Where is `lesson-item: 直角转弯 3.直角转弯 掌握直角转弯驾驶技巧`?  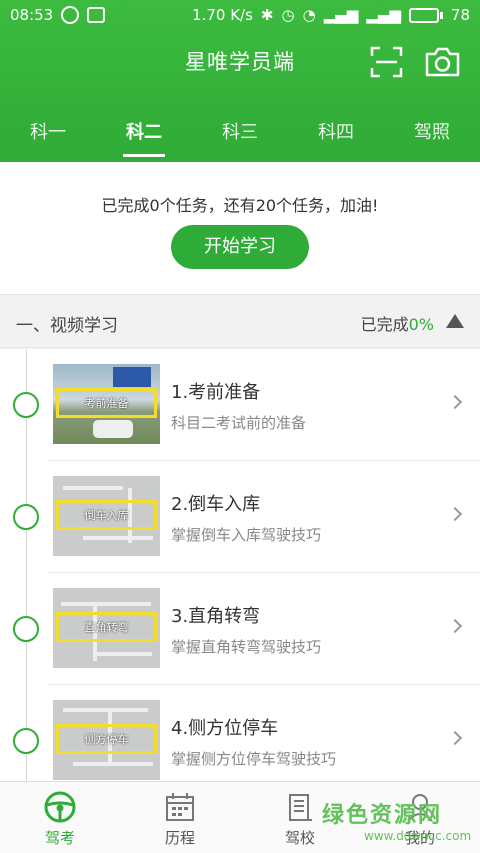 lesson-item: 直角转弯 3.直角转弯 掌握直角转弯驾驶技巧 is located at coordinates (240, 629).